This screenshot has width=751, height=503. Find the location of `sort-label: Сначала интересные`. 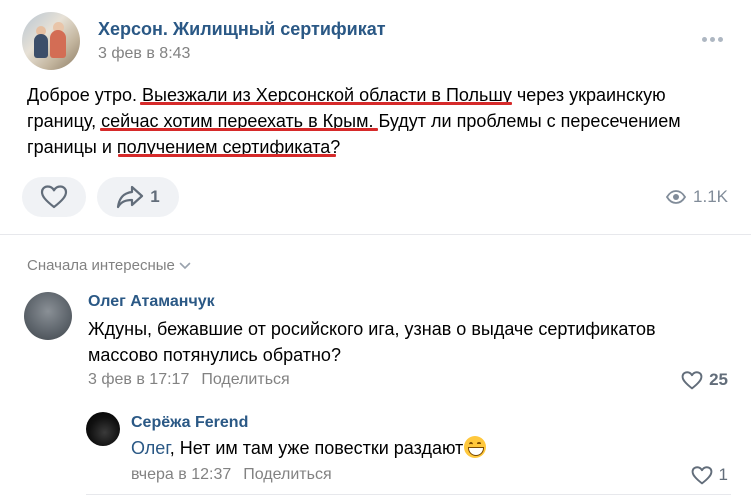

sort-label: Сначала интересные is located at coordinates (101, 265).